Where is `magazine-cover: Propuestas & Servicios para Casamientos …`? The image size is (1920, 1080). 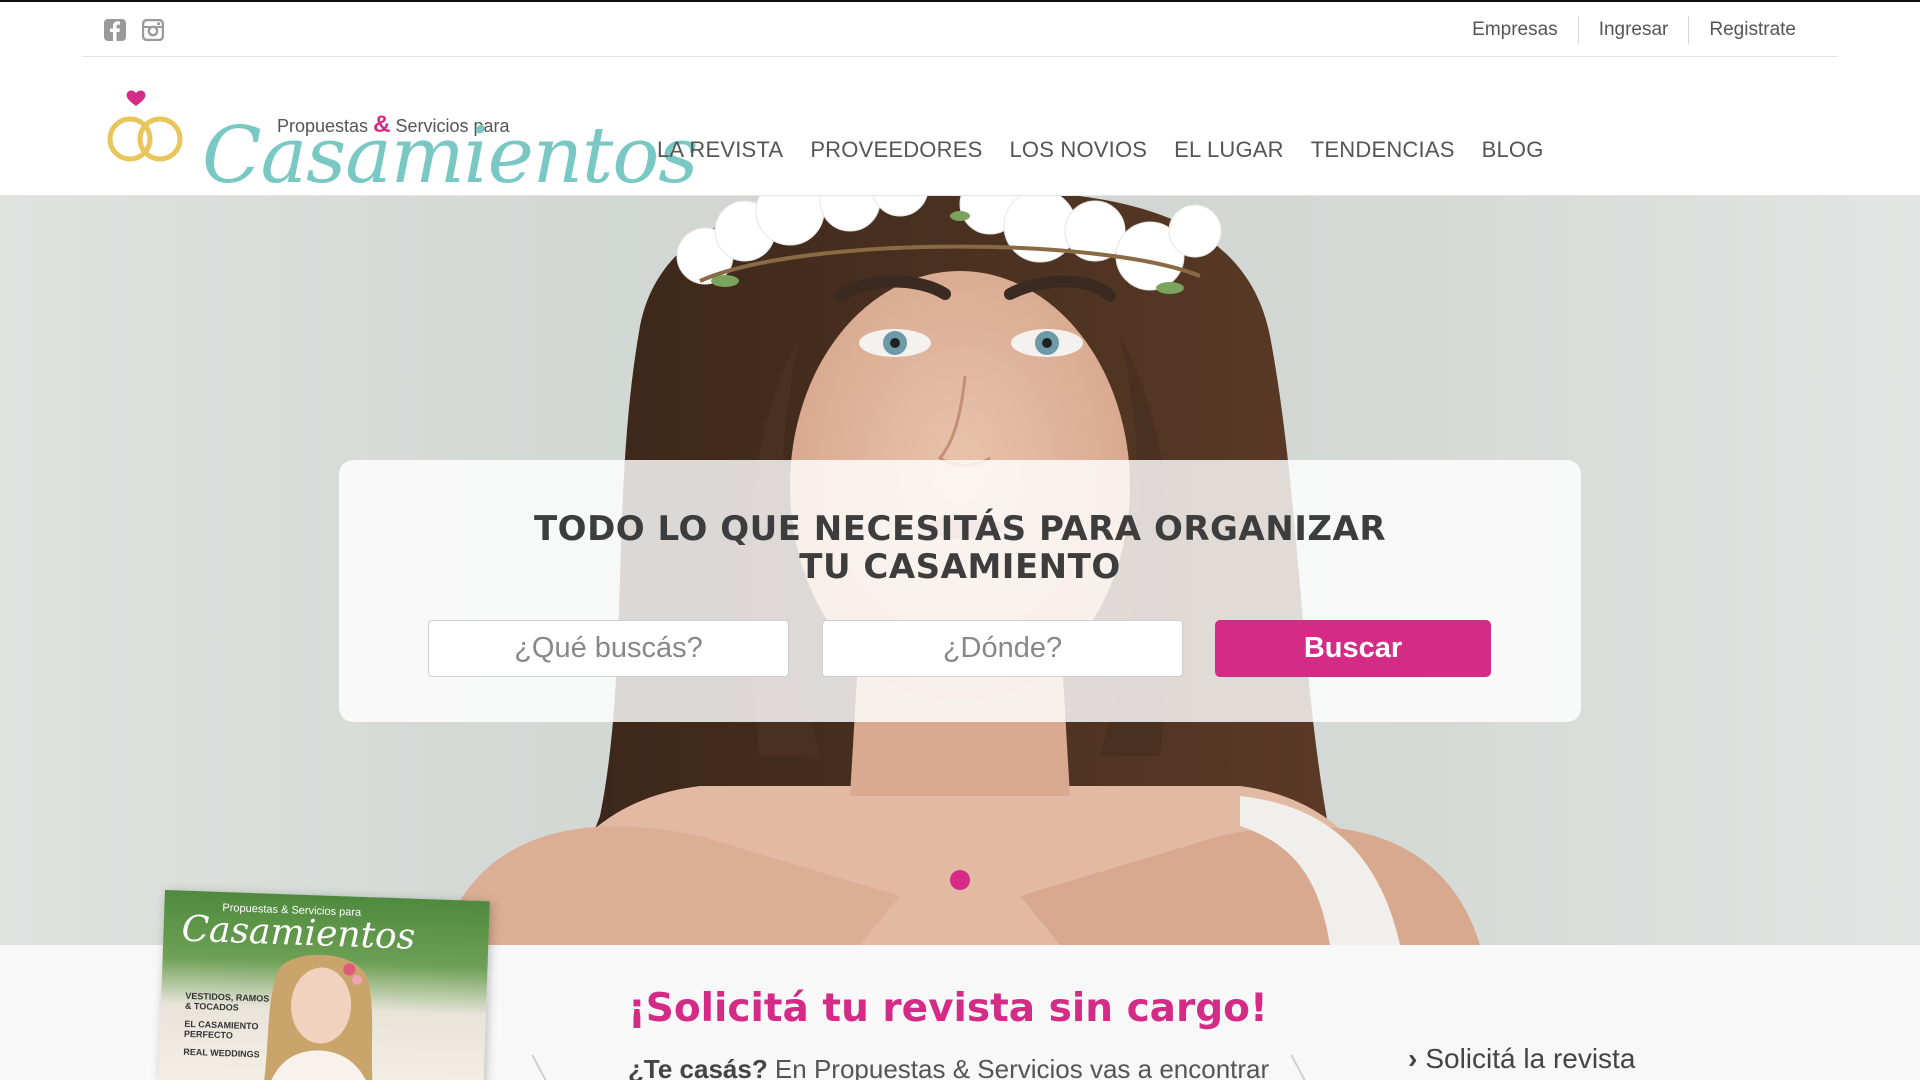
magazine-cover: Propuestas & Servicios para Casamientos … is located at coordinates (324, 985).